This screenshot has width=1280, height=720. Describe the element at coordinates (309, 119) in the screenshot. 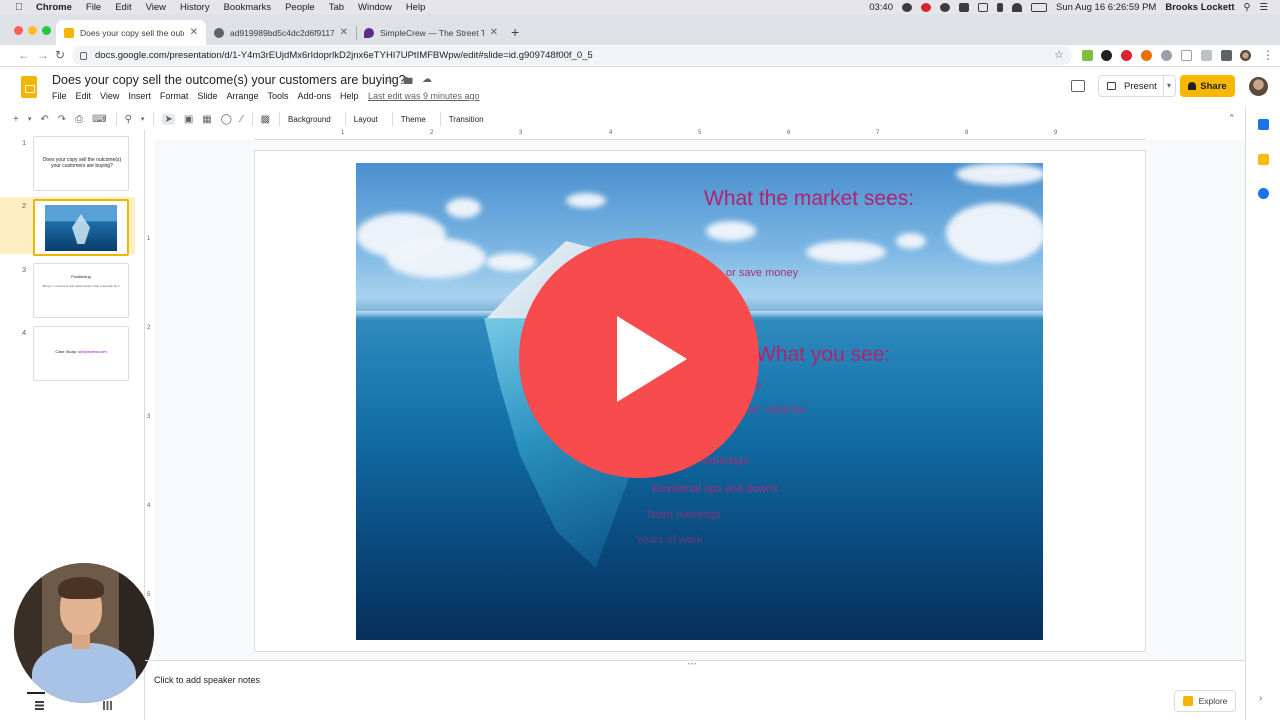

I see `background-button: Background` at that location.